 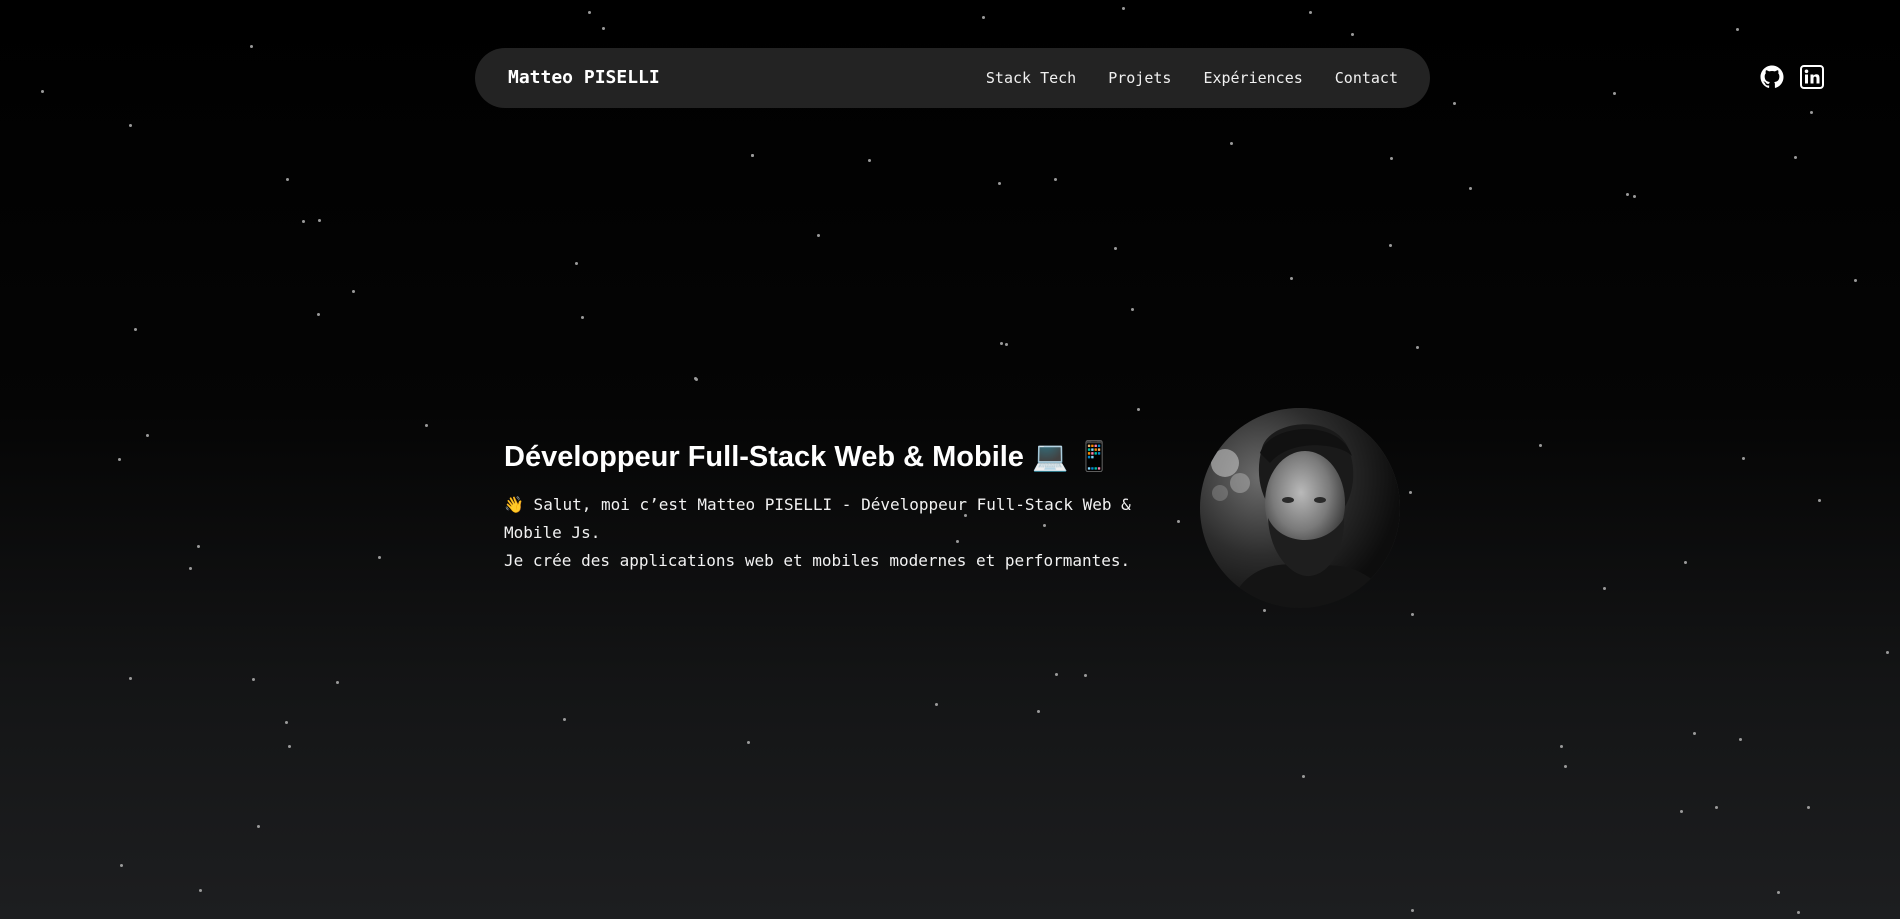 I want to click on linkedin-icon, so click(x=1812, y=77).